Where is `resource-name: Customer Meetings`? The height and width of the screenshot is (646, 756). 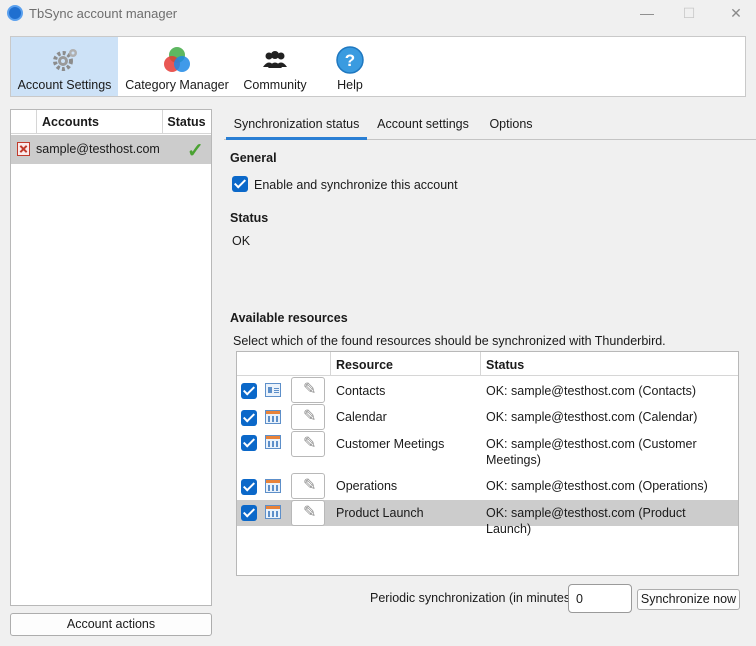
resource-name: Customer Meetings is located at coordinates (390, 444).